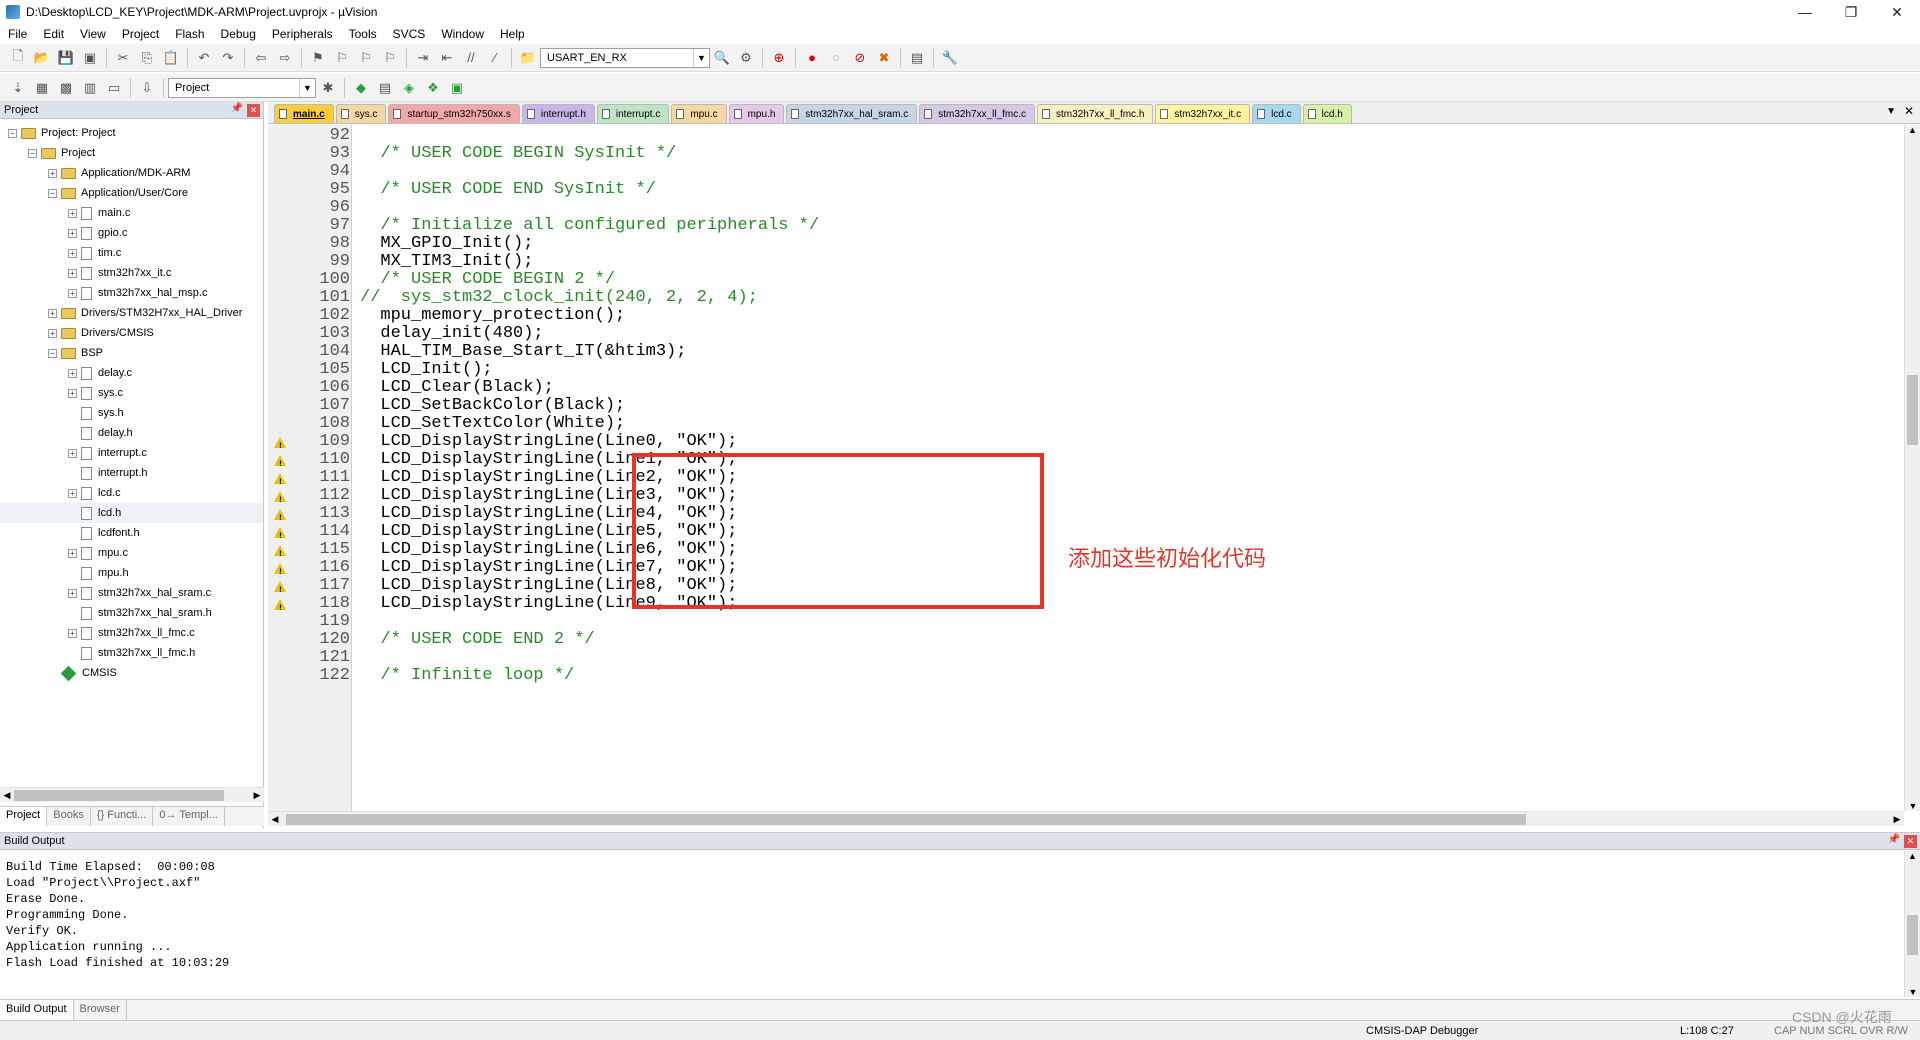  Describe the element at coordinates (131, 293) in the screenshot. I see `tree-item: + stm32h7xx_hal_msp.c` at that location.